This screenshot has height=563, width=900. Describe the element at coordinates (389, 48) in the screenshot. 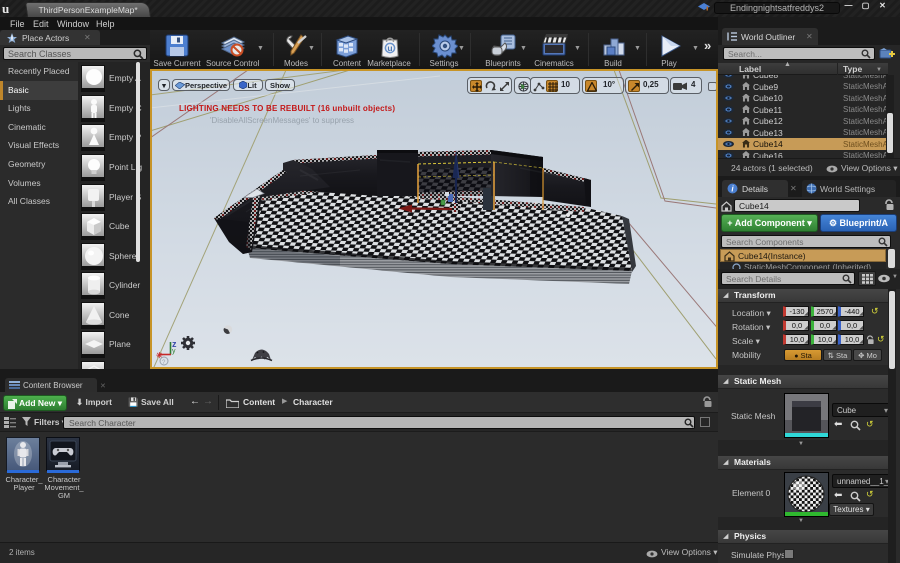

I see `svg-text: u` at that location.